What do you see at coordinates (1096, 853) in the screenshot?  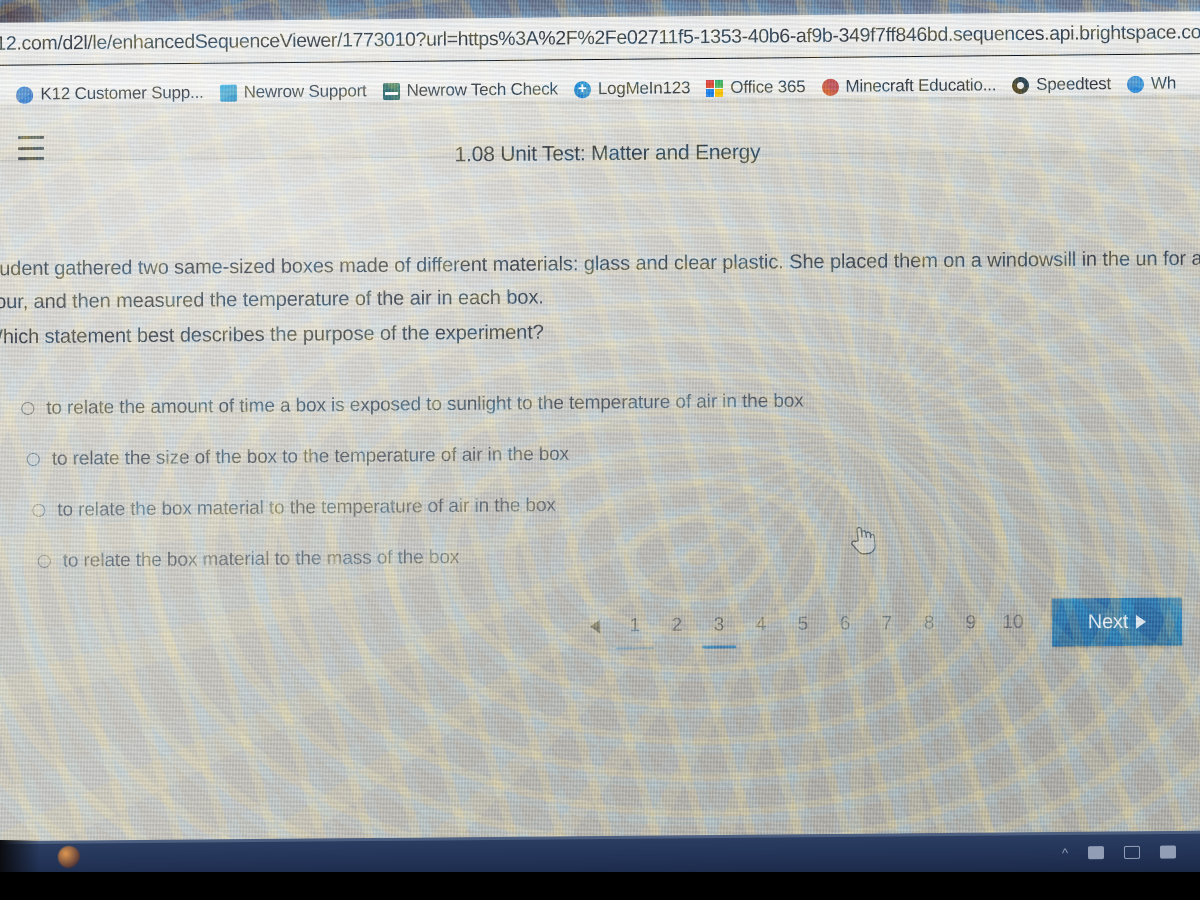 I see `network-icon` at bounding box center [1096, 853].